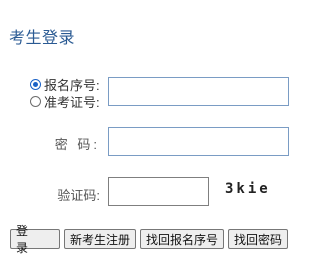  I want to click on id-input, so click(198, 91).